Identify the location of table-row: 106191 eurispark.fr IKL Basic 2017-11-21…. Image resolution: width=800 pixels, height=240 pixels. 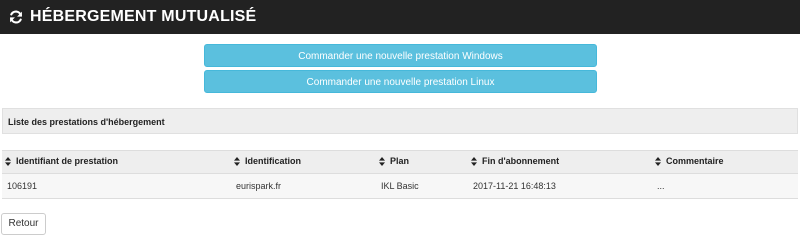
(400, 186).